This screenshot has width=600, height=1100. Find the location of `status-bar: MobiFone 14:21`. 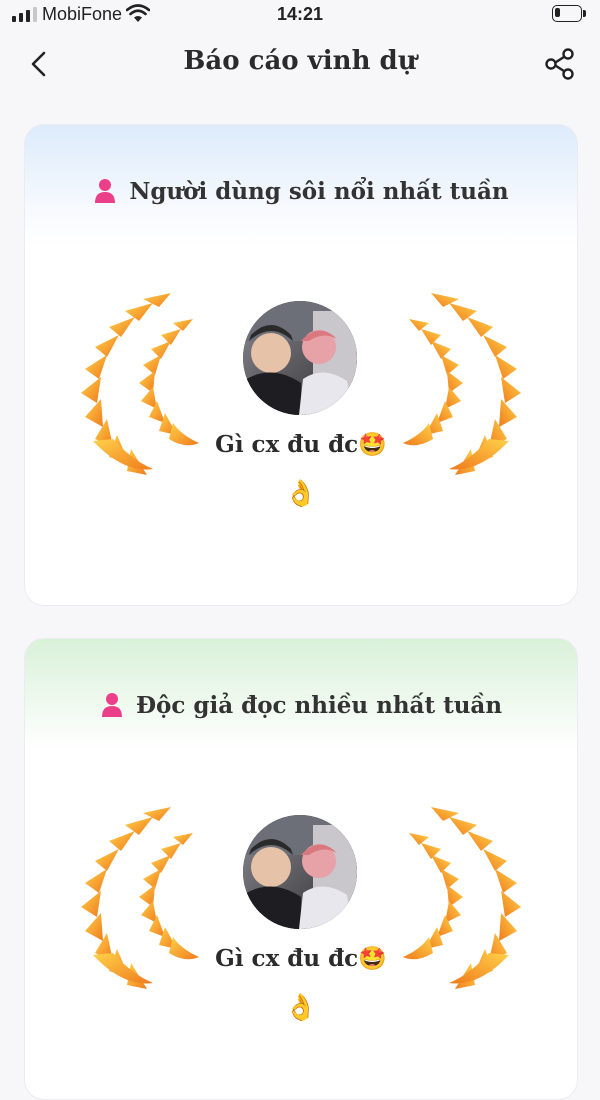

status-bar: MobiFone 14:21 is located at coordinates (300, 16).